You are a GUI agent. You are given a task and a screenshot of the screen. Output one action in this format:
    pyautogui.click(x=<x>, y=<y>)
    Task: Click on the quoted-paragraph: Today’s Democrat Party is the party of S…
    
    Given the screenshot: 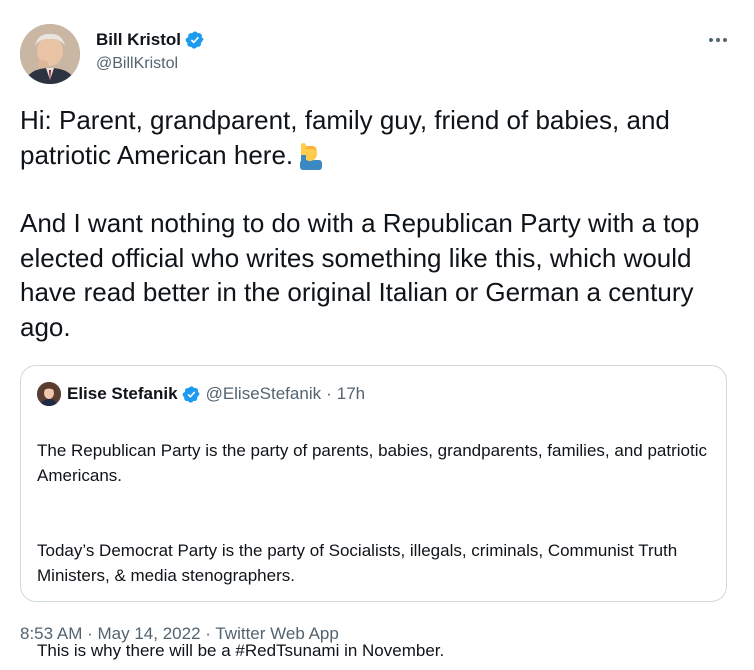 What is the action you would take?
    pyautogui.click(x=357, y=563)
    